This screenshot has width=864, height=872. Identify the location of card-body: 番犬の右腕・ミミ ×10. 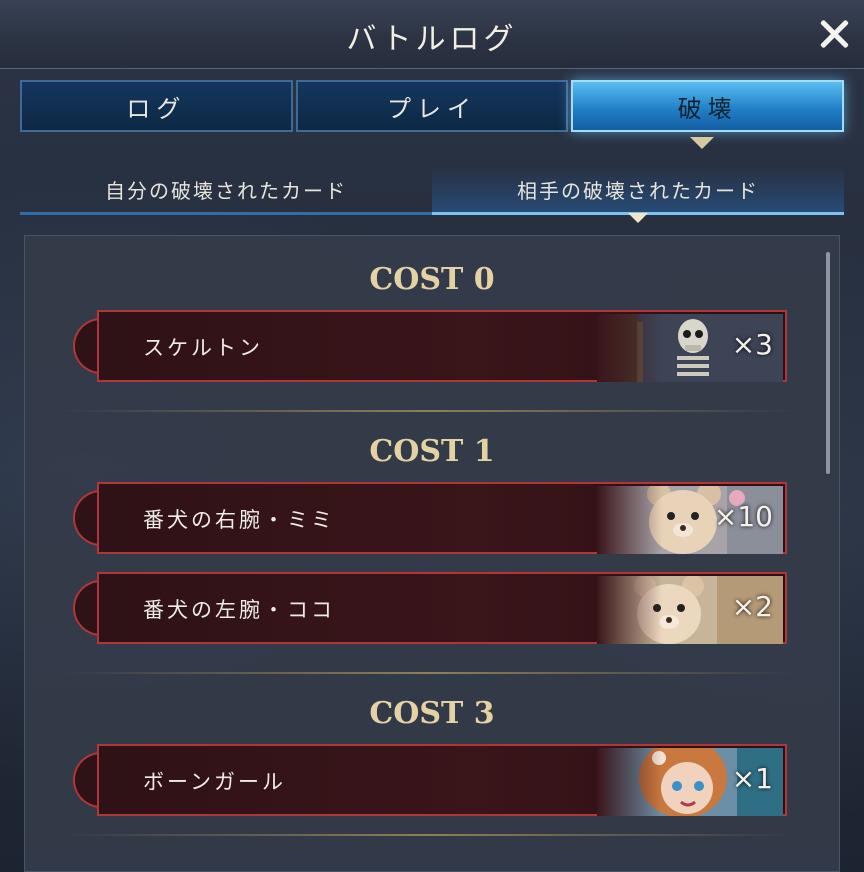
(442, 518).